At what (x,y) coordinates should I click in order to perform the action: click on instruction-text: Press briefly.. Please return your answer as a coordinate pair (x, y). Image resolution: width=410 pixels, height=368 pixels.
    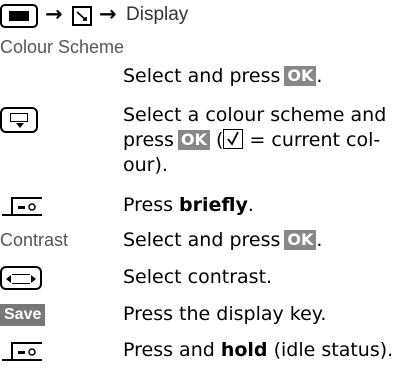
    Looking at the image, I should click on (188, 205).